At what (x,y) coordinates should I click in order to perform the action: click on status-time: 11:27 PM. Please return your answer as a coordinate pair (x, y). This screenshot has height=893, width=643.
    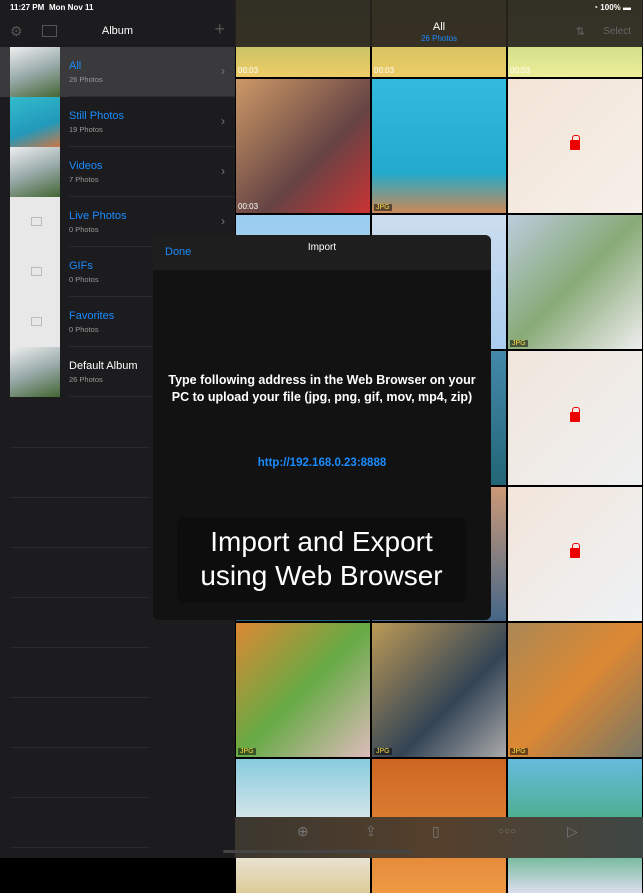
    Looking at the image, I should click on (27, 7).